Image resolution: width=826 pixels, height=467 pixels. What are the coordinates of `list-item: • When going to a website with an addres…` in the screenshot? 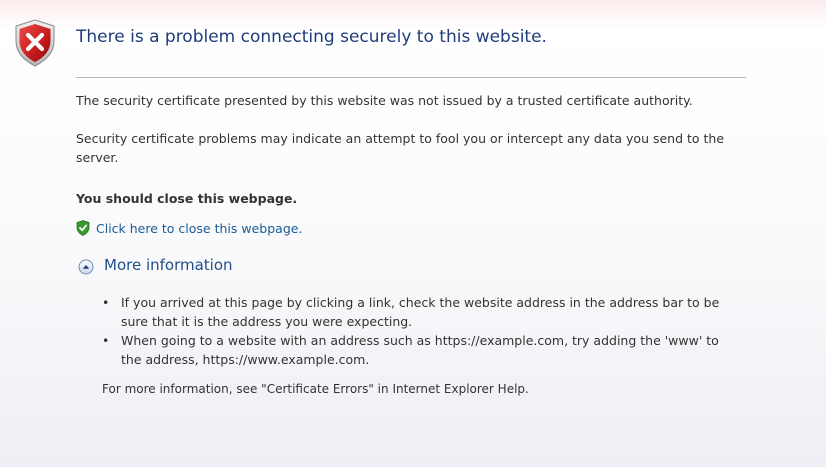 It's located at (422, 350).